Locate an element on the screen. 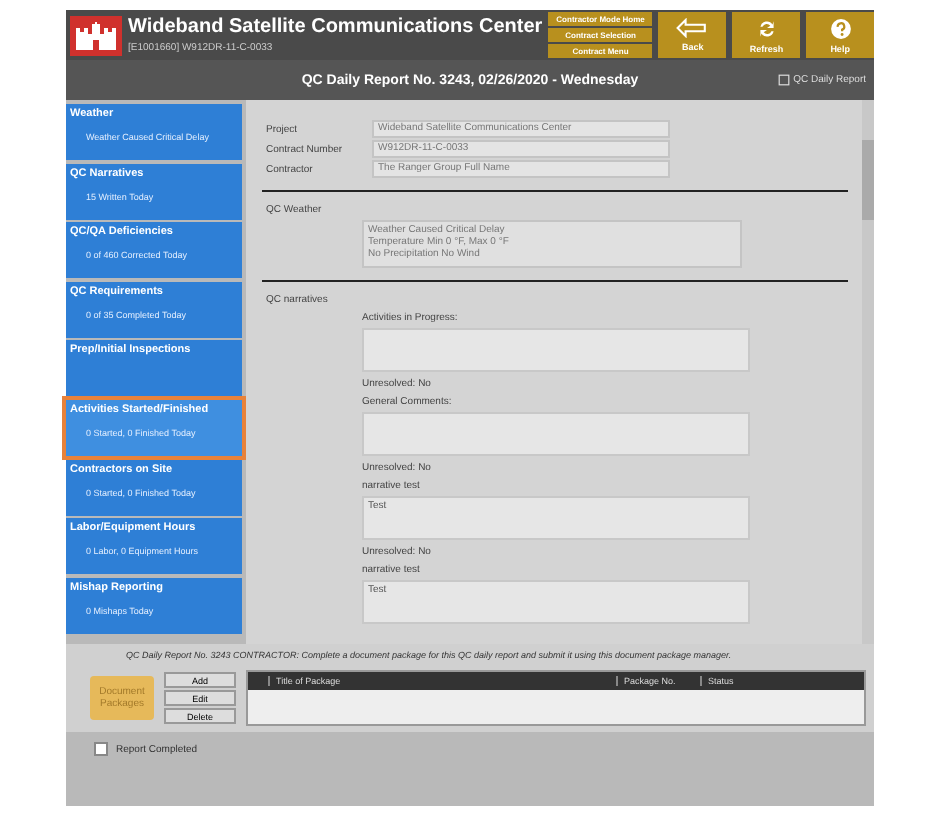 Image resolution: width=948 pixels, height=826 pixels. app-title: Wideband Satellite Communications Center is located at coordinates (335, 27).